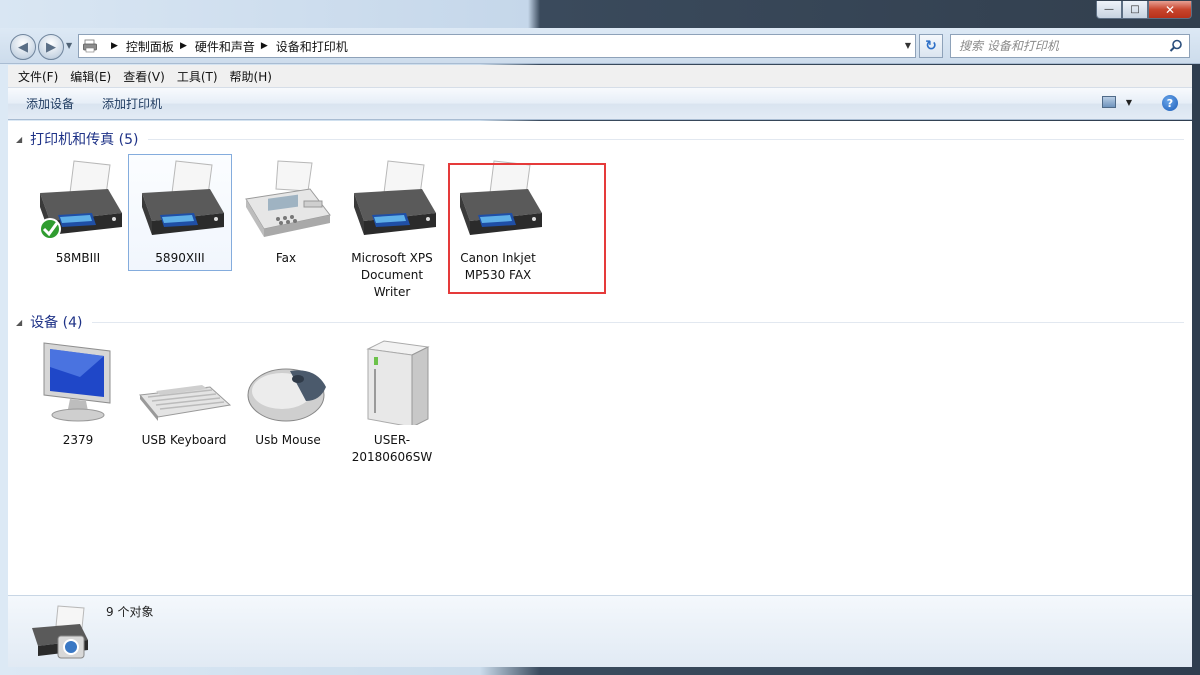  I want to click on device-item: Fax, so click(286, 211).